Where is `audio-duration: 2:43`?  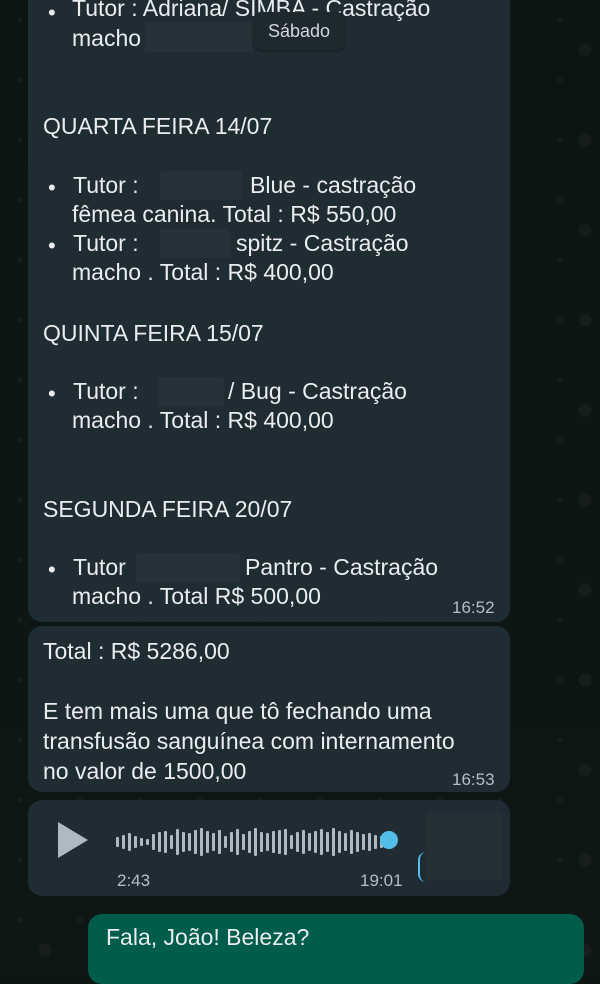 audio-duration: 2:43 is located at coordinates (134, 880).